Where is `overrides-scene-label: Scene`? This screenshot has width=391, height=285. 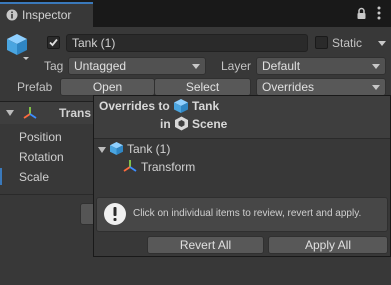
overrides-scene-label: Scene is located at coordinates (210, 124).